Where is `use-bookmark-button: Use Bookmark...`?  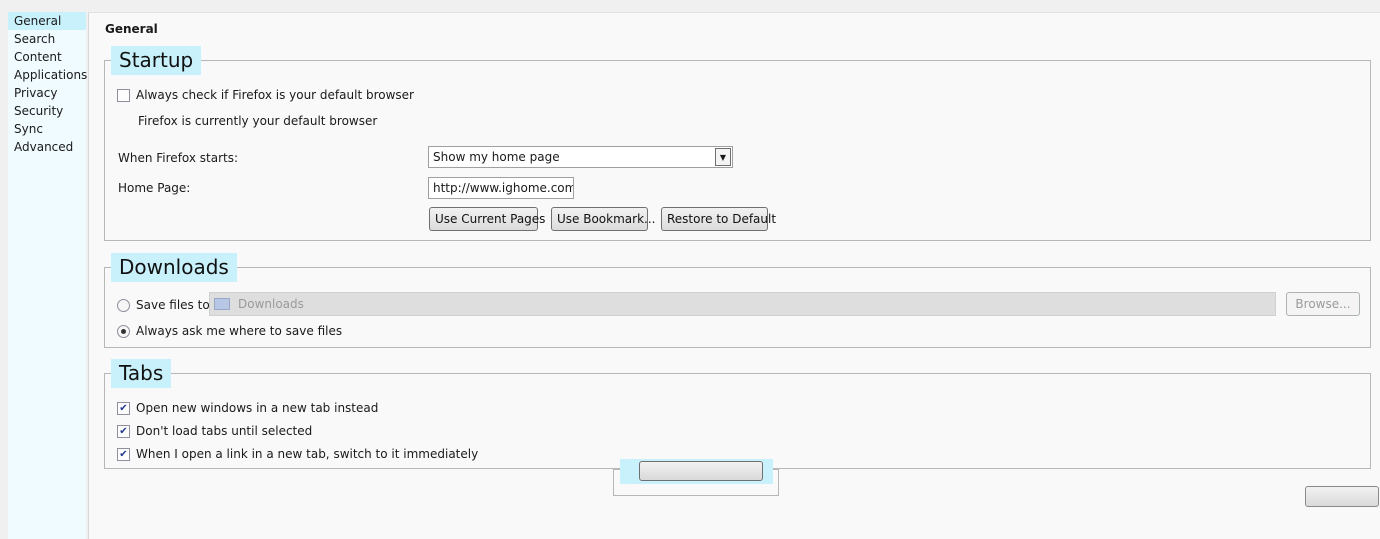 use-bookmark-button: Use Bookmark... is located at coordinates (603, 219).